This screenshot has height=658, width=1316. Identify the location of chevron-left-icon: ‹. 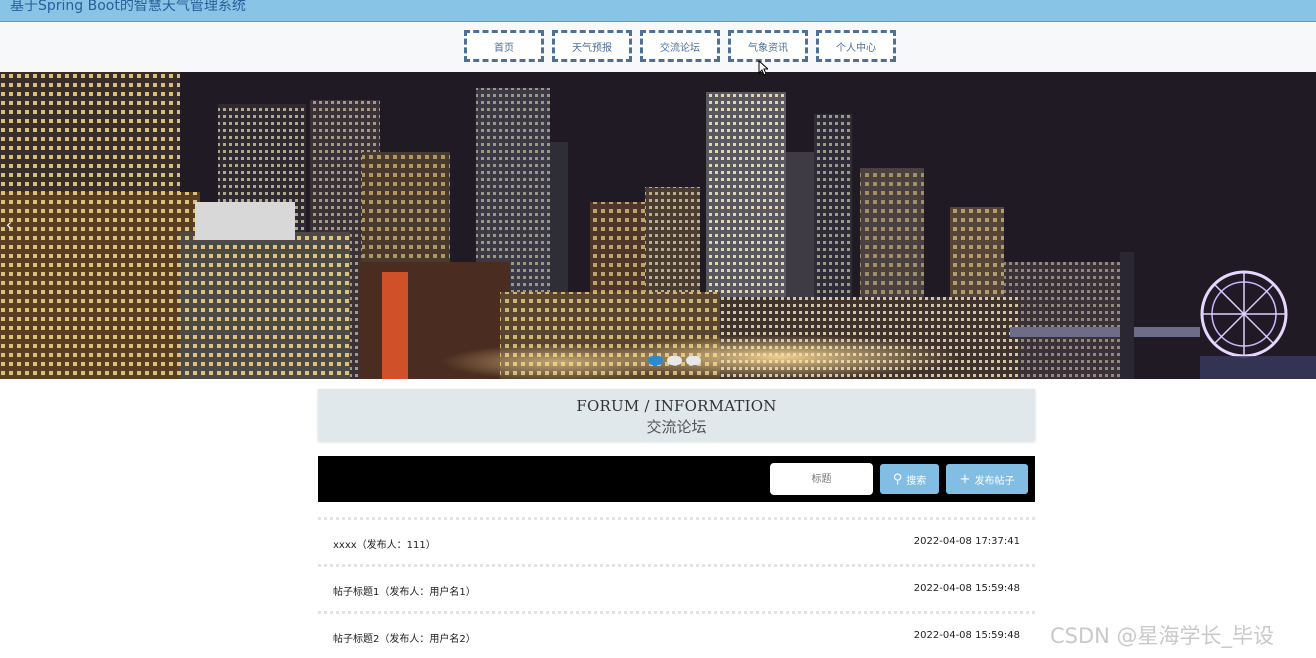
(9, 224).